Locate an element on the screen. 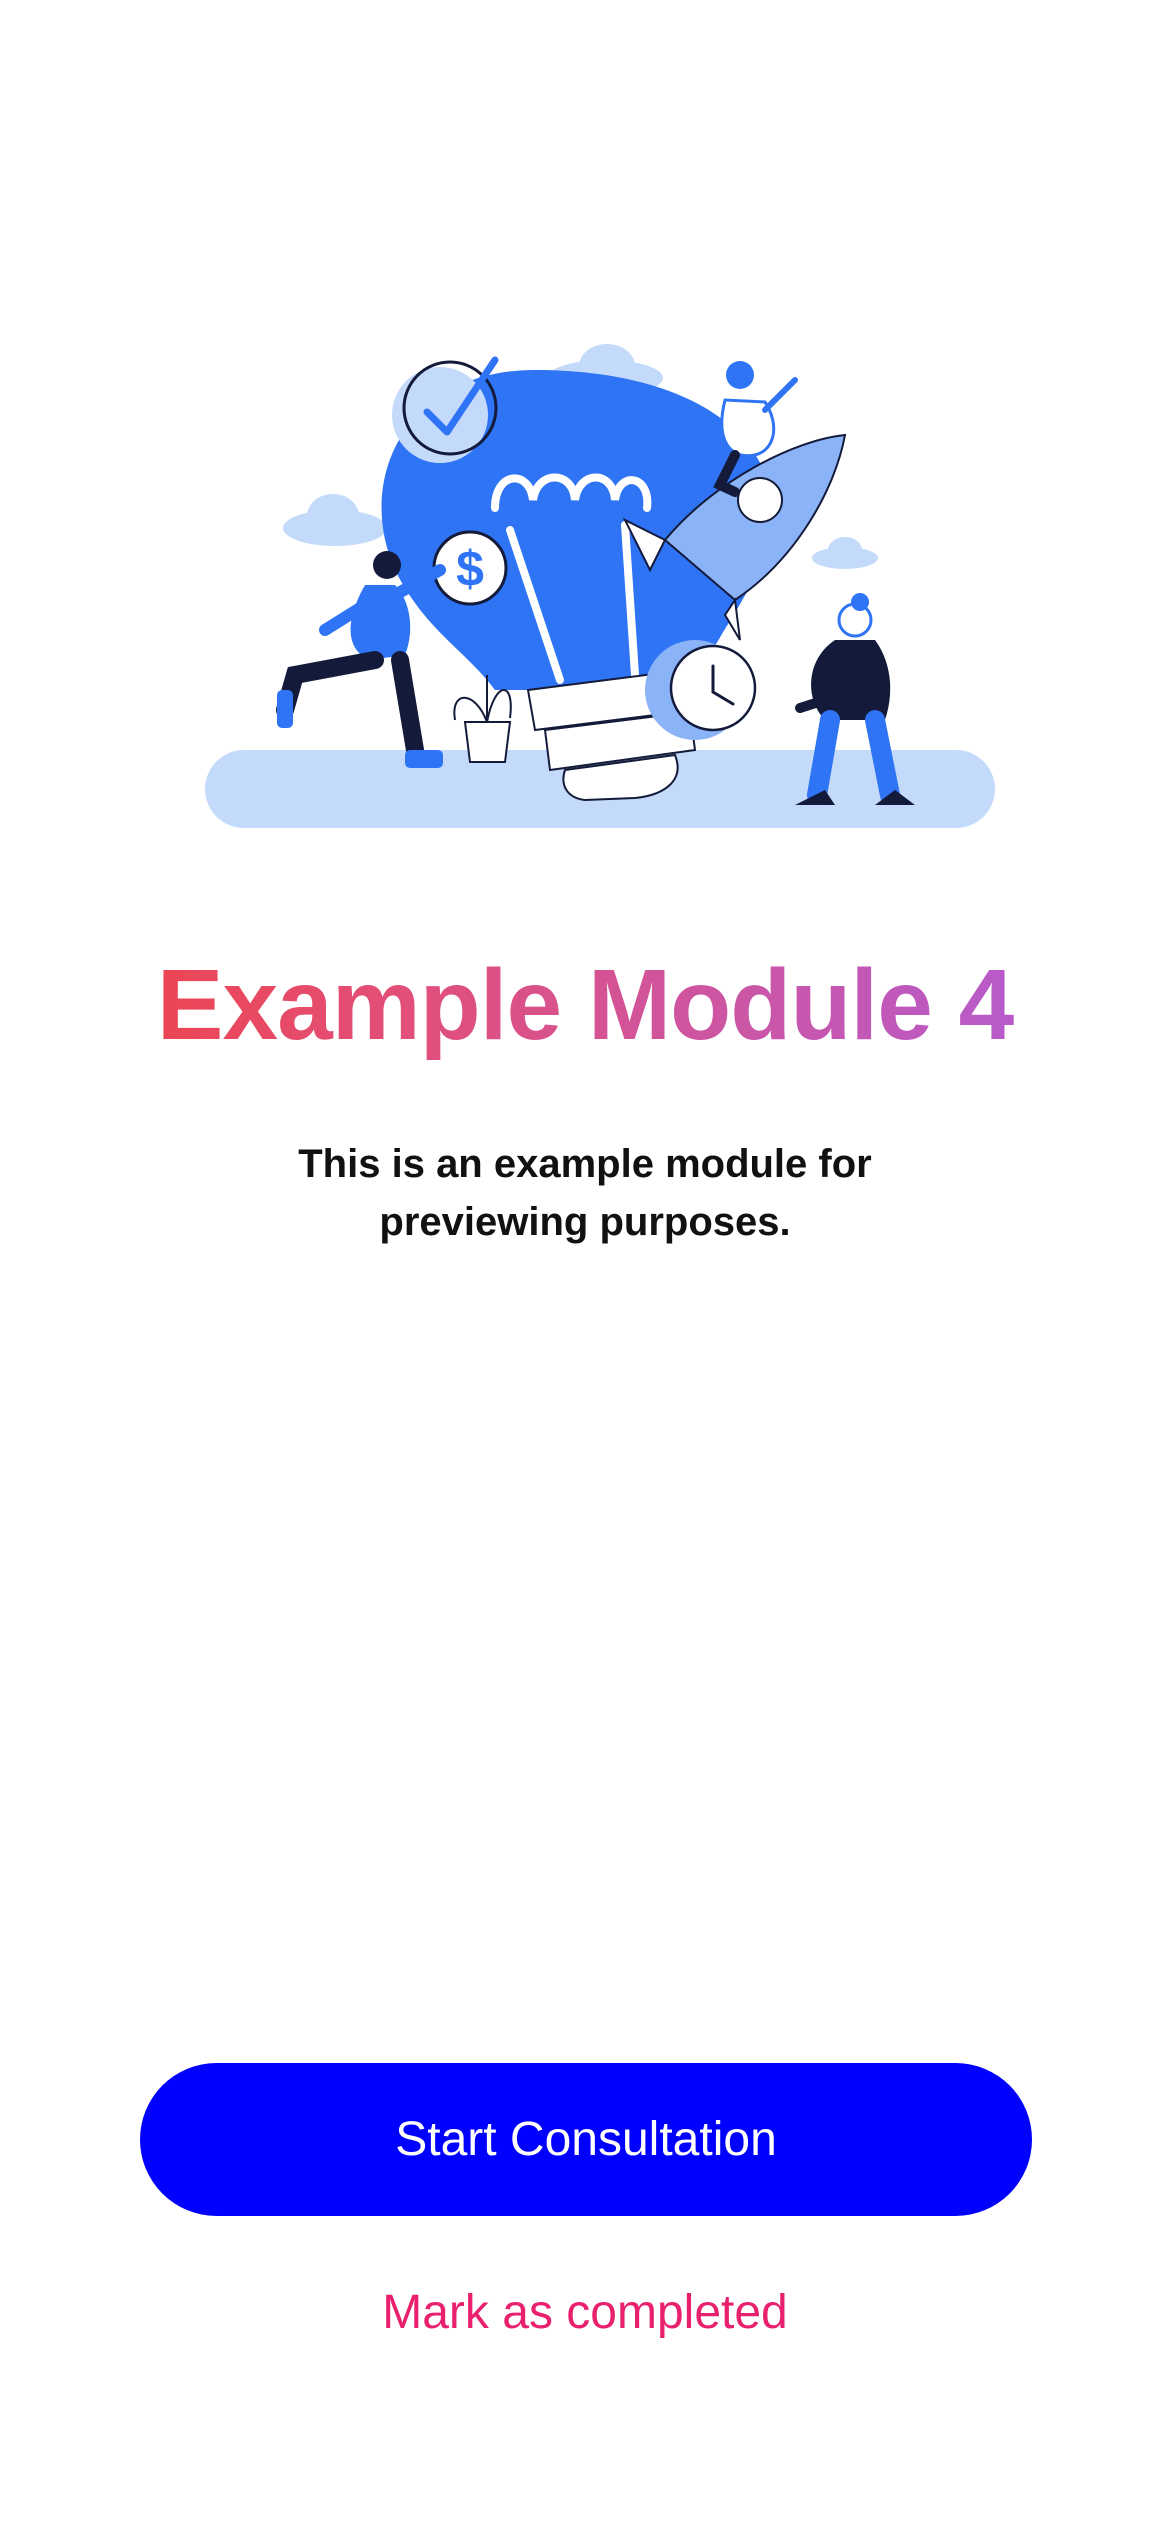 This screenshot has height=2532, width=1170. mark-as-completed-link: Mark as completed is located at coordinates (585, 2313).